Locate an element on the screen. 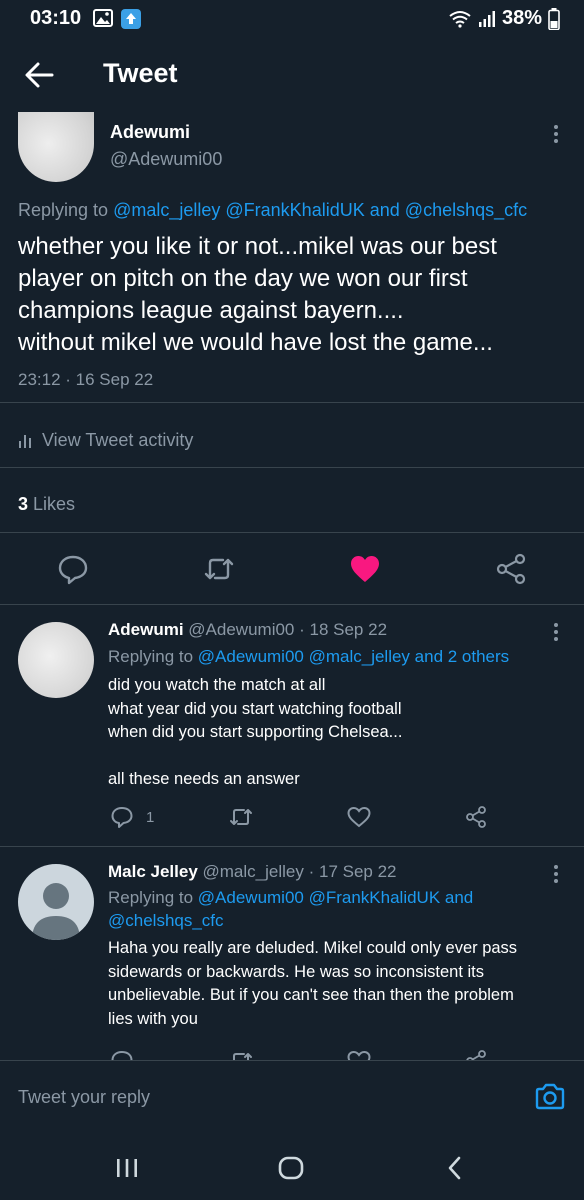  wifi-icon is located at coordinates (460, 19).